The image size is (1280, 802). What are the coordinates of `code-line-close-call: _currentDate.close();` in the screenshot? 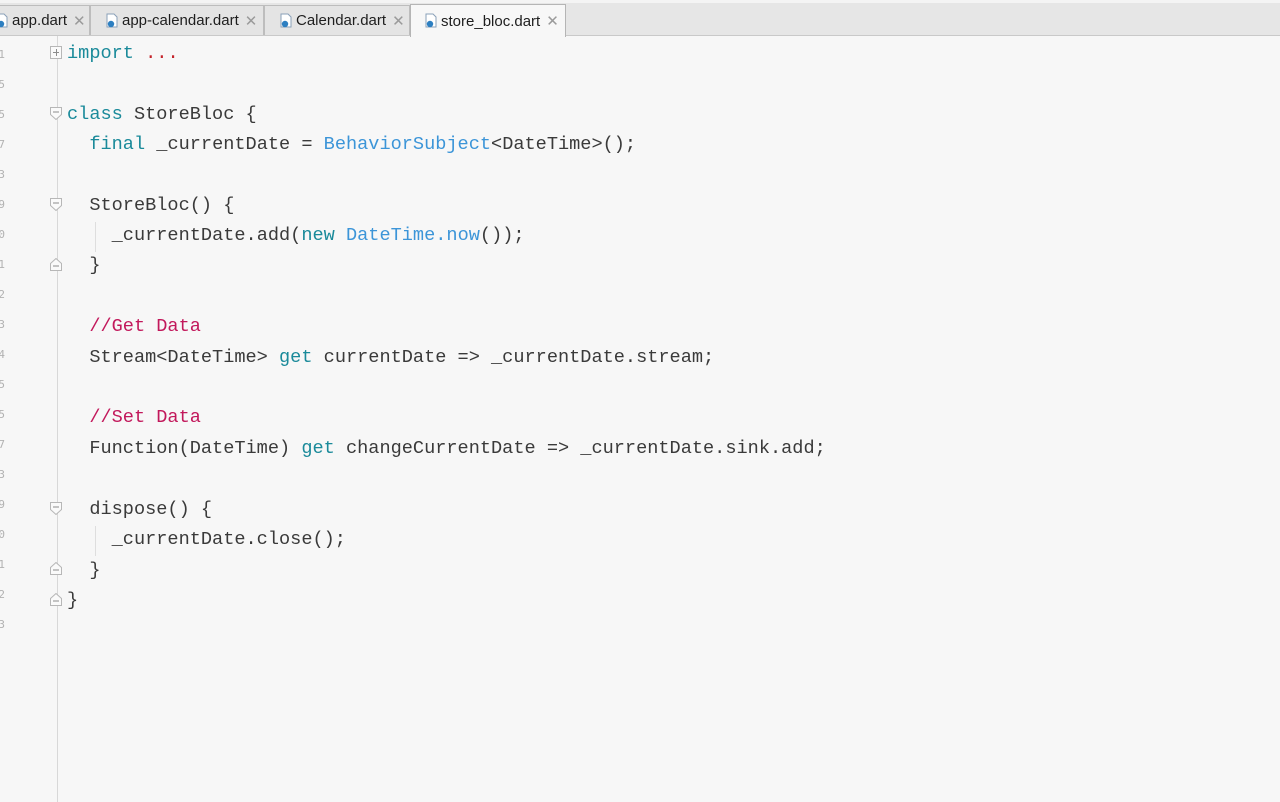 It's located at (206, 540).